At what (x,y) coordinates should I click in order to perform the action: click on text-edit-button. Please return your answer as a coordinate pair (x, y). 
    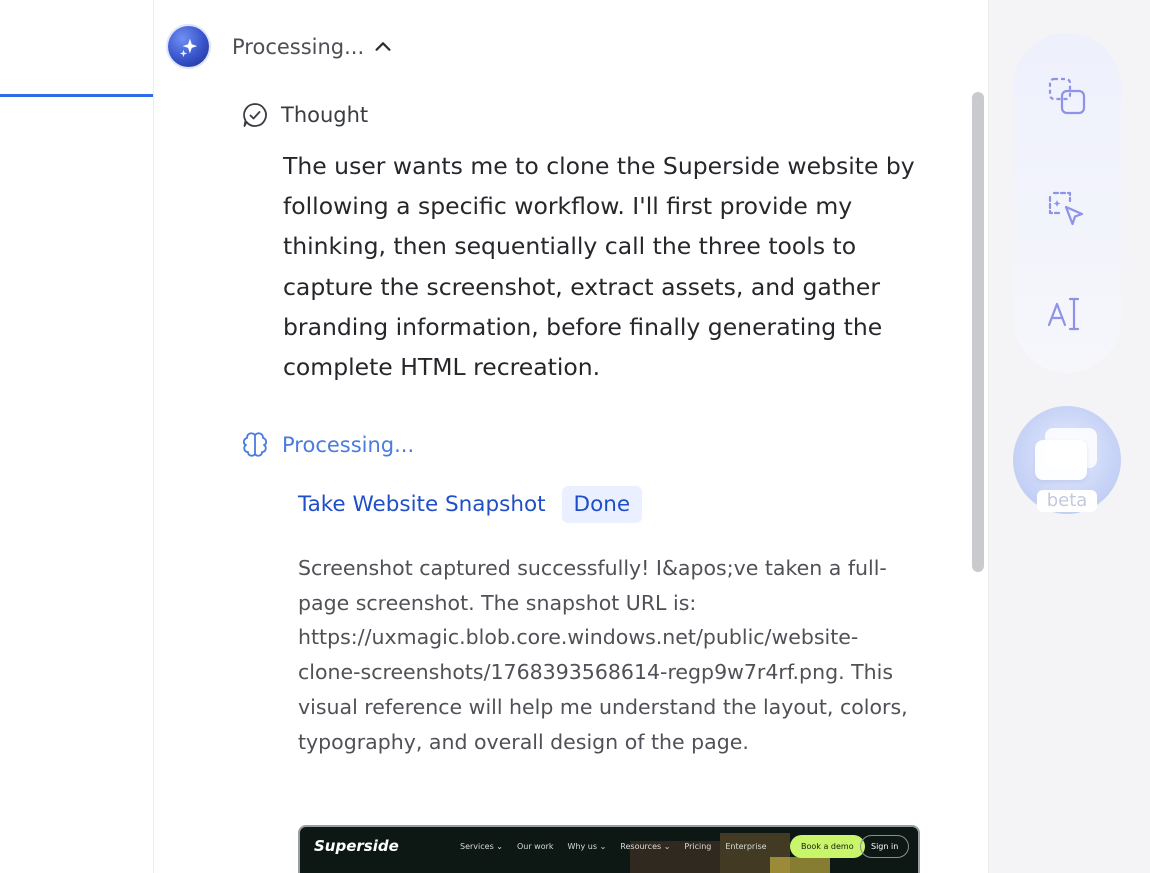
    Looking at the image, I should click on (1067, 314).